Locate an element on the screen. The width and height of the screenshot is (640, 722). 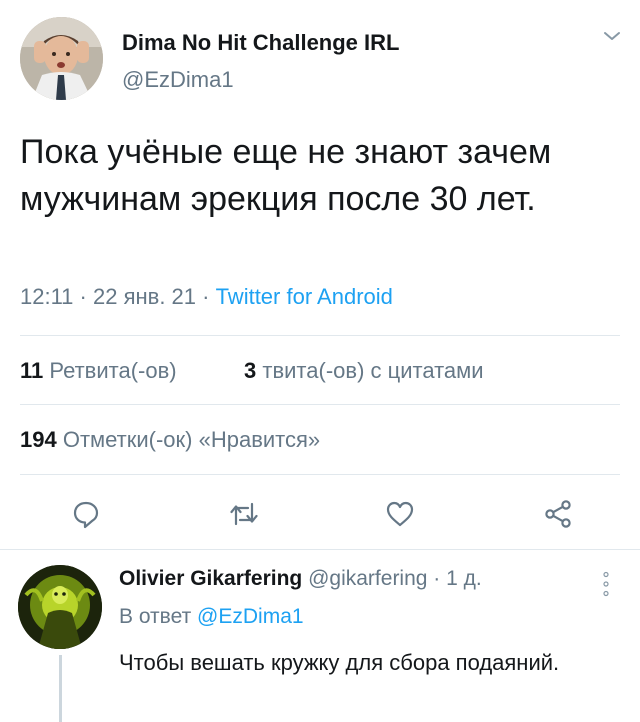
retweet-stats: 11 Ретвита(-ов) is located at coordinates (98, 371).